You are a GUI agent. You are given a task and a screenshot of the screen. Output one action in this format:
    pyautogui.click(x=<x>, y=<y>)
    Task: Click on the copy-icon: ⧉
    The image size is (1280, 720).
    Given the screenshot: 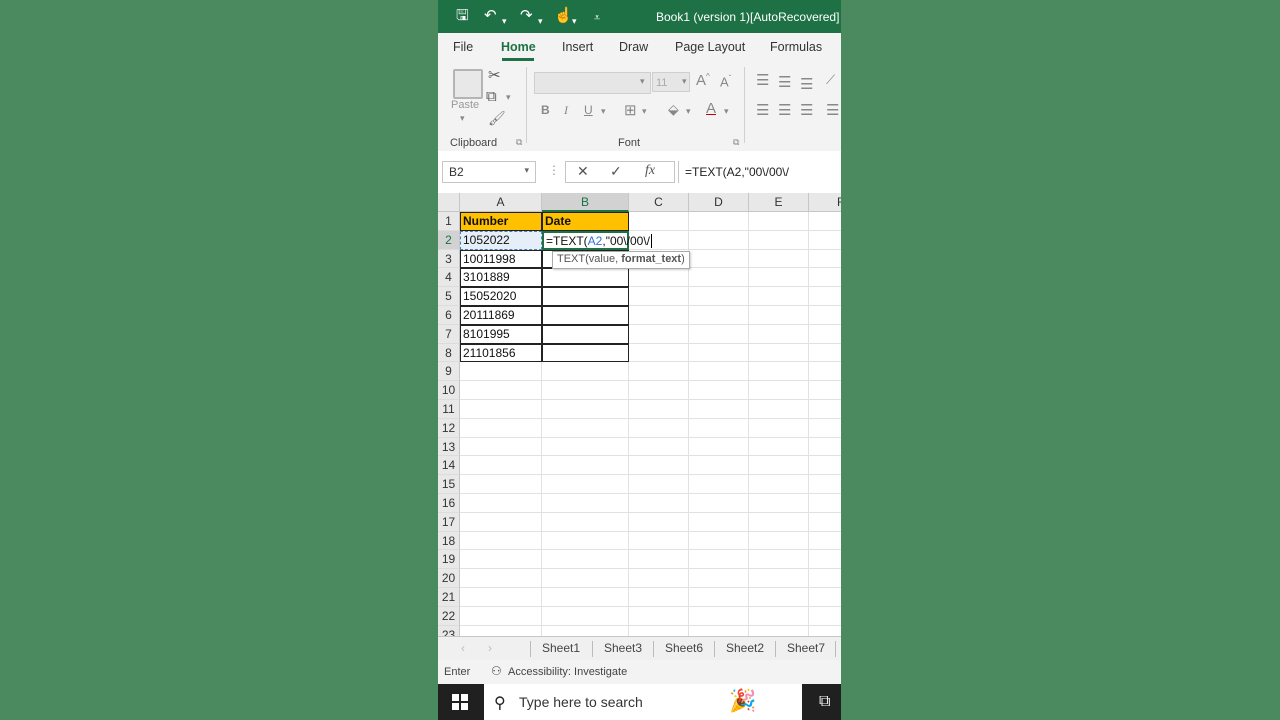 What is the action you would take?
    pyautogui.click(x=491, y=96)
    